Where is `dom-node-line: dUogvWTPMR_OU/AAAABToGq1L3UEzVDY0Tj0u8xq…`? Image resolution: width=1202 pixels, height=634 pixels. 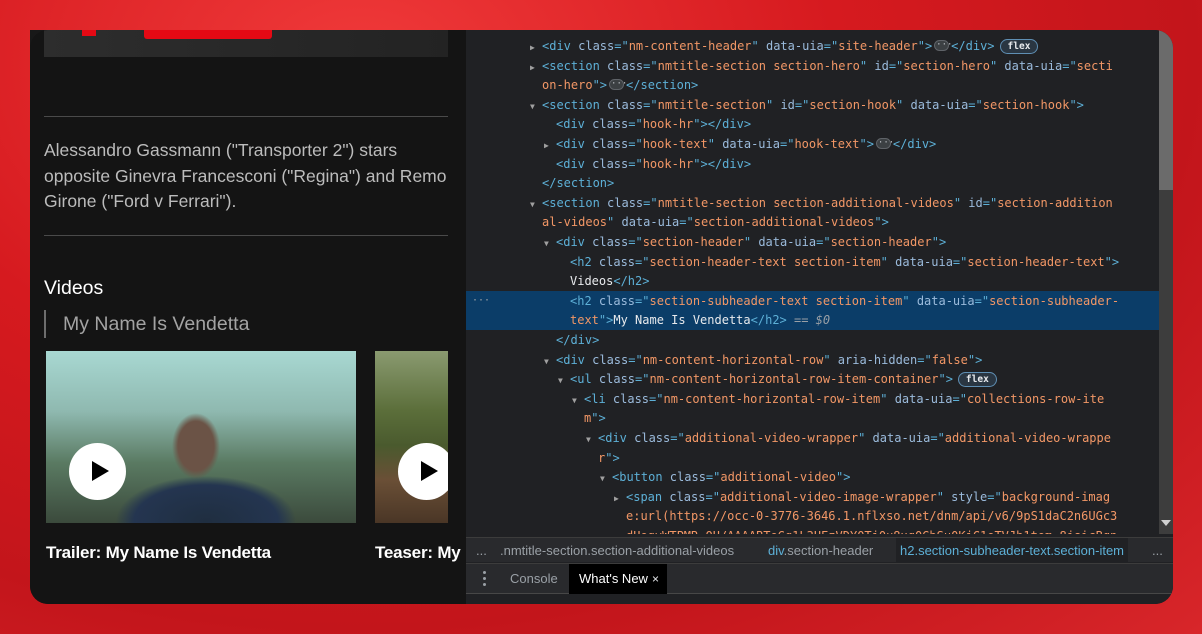 dom-node-line: dUogvWTPMR_OU/AAAABToGq1L3UEzVDY0Tj0u8xq… is located at coordinates (812, 530).